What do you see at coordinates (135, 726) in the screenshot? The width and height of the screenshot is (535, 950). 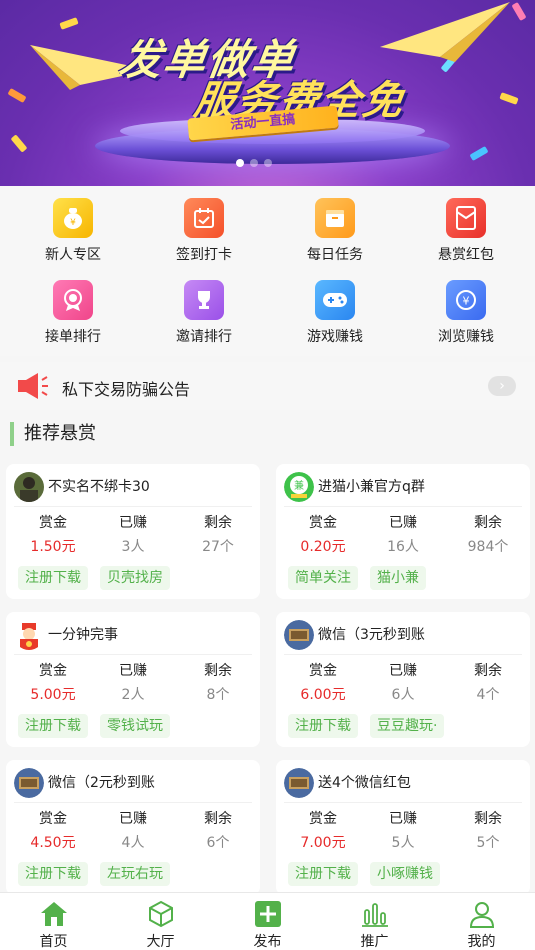 I see `app-tag: 零钱试玩` at bounding box center [135, 726].